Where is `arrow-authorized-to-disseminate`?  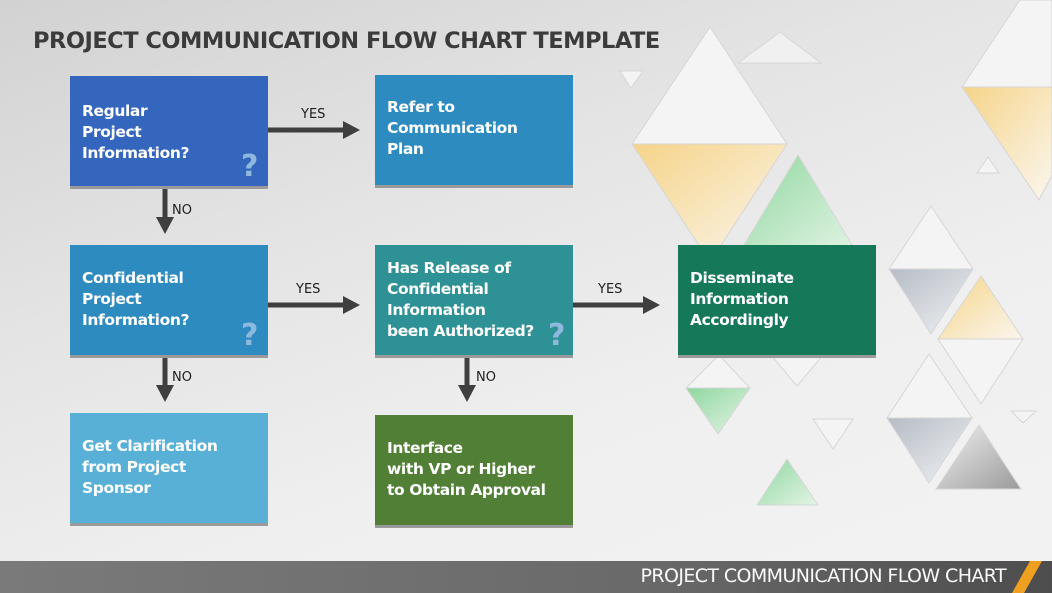
arrow-authorized-to-disseminate is located at coordinates (616, 305).